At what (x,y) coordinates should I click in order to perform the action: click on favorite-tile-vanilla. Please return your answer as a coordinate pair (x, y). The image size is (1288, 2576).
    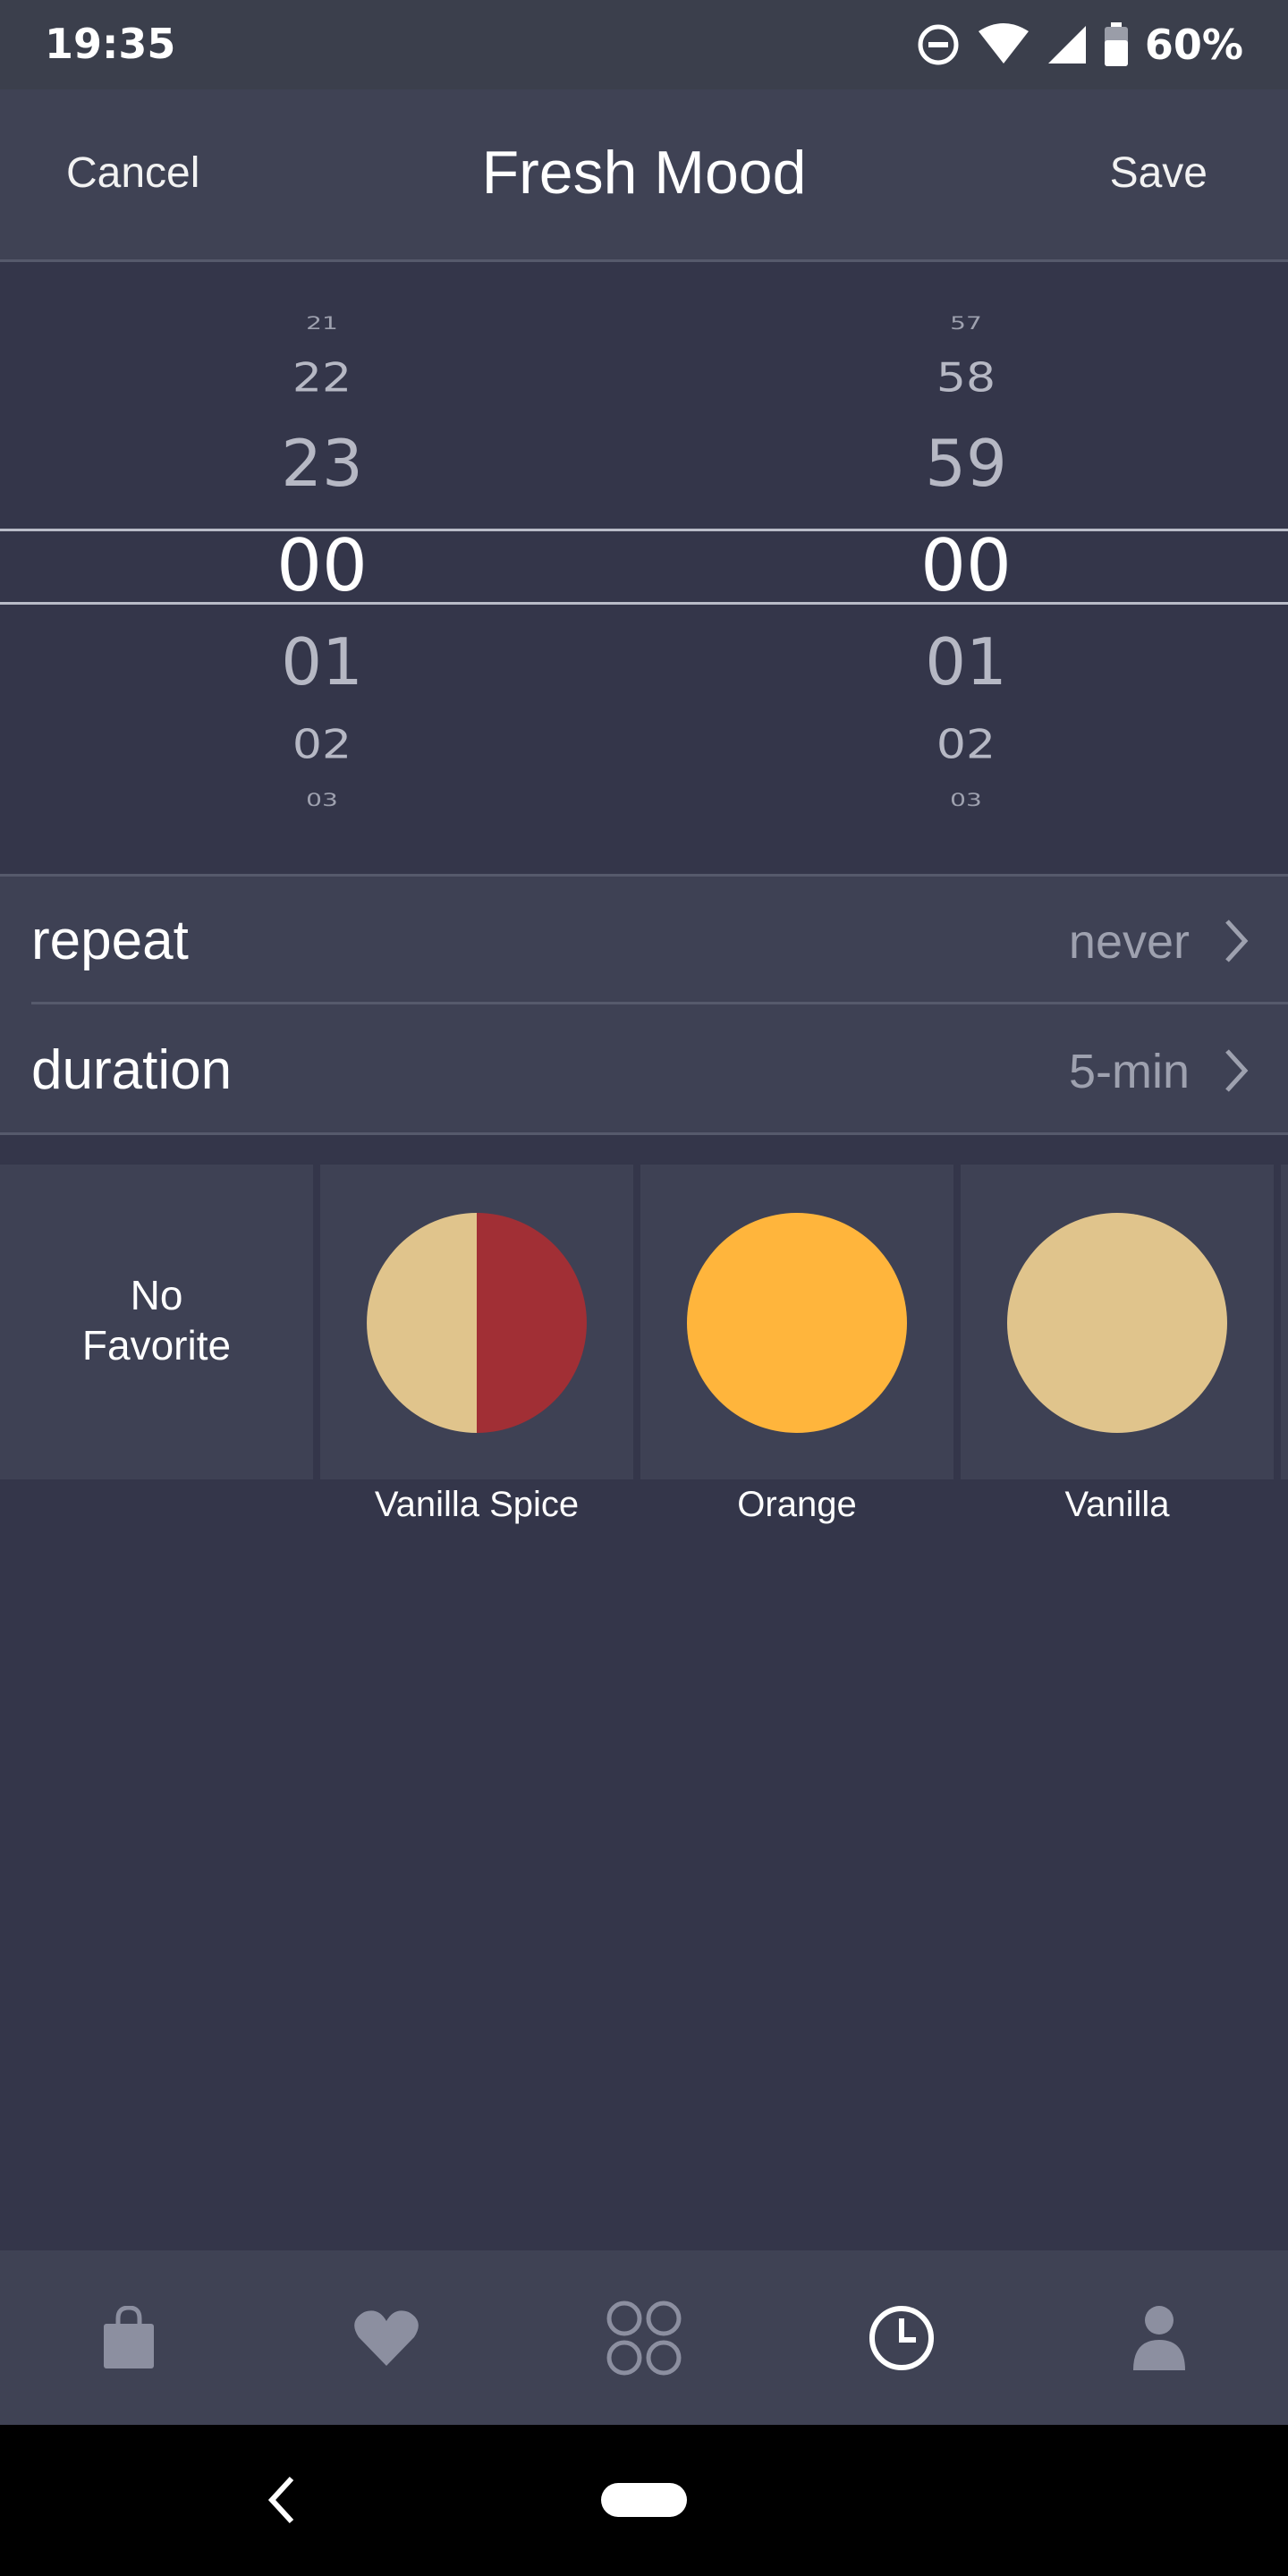
    Looking at the image, I should click on (1117, 1322).